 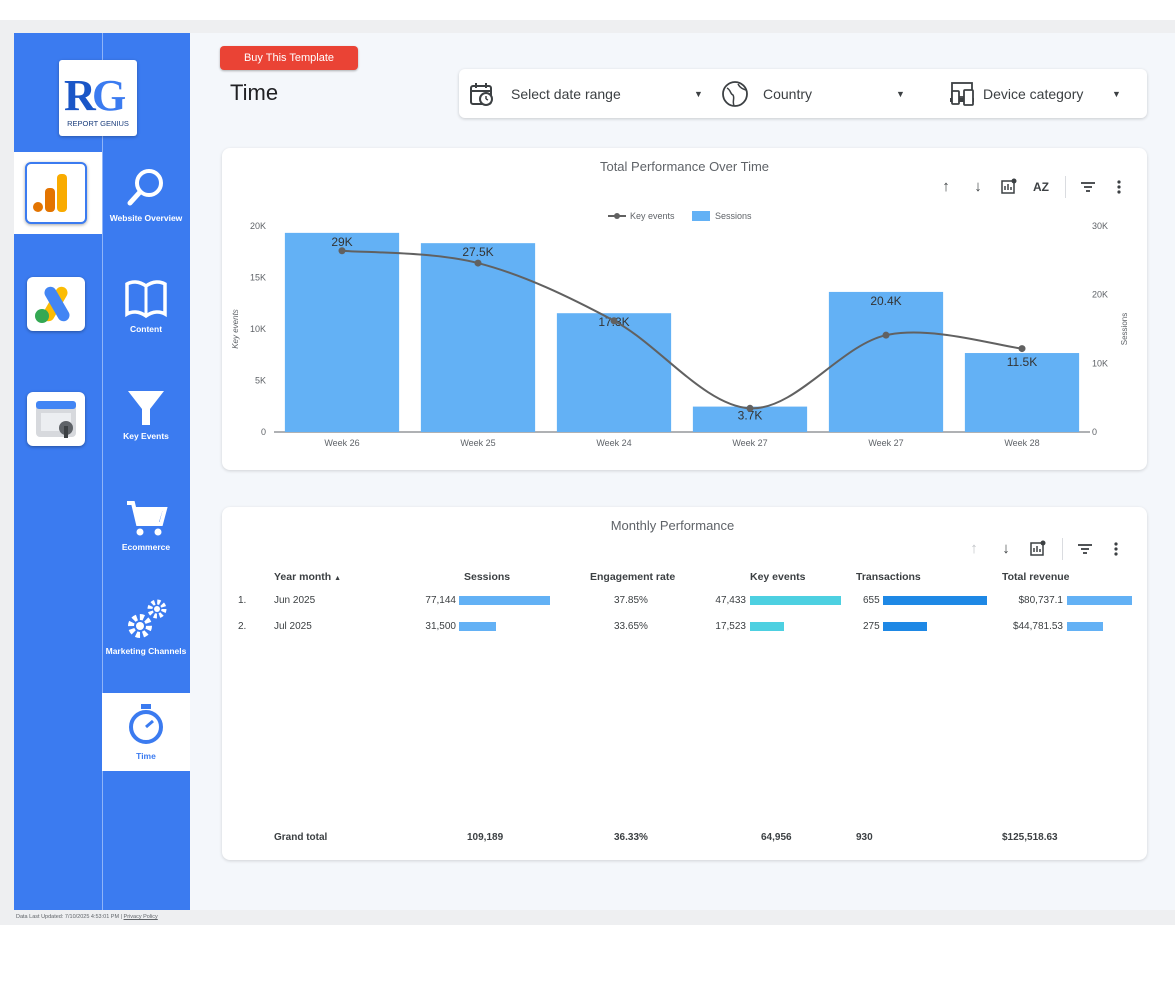 What do you see at coordinates (1100, 295) in the screenshot?
I see `y2-tick-label: 20K` at bounding box center [1100, 295].